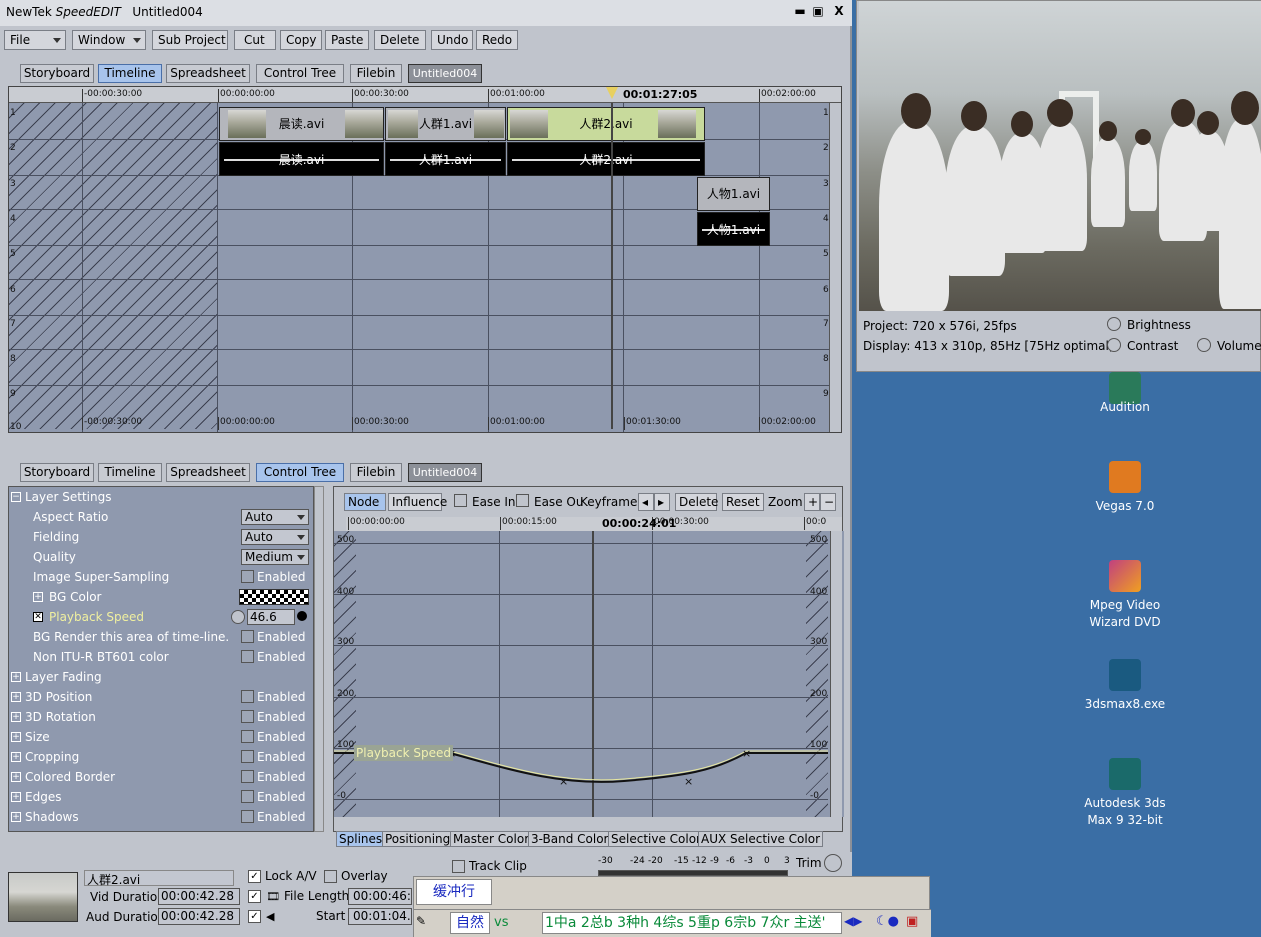 This screenshot has height=937, width=1261. What do you see at coordinates (445, 124) in the screenshot?
I see `video-clip: 人群1.avi` at bounding box center [445, 124].